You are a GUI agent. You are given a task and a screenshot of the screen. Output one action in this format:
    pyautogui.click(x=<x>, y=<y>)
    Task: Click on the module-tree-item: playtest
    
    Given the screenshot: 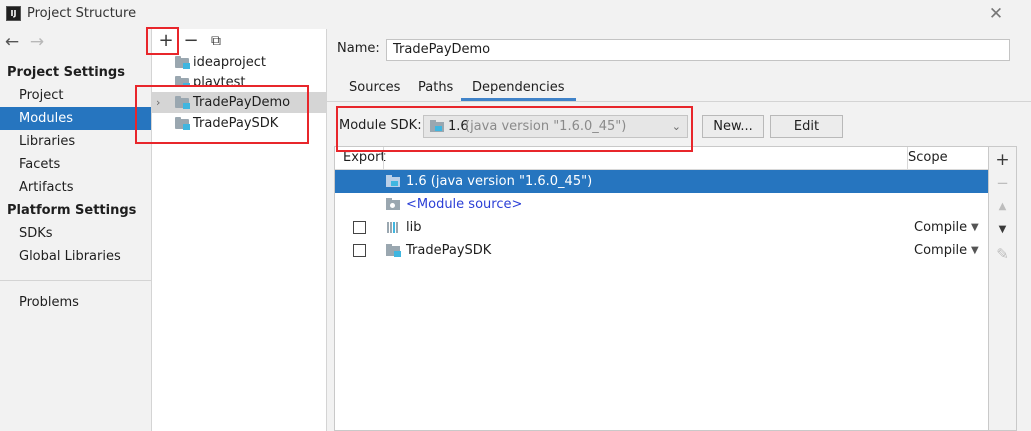 What is the action you would take?
    pyautogui.click(x=239, y=79)
    